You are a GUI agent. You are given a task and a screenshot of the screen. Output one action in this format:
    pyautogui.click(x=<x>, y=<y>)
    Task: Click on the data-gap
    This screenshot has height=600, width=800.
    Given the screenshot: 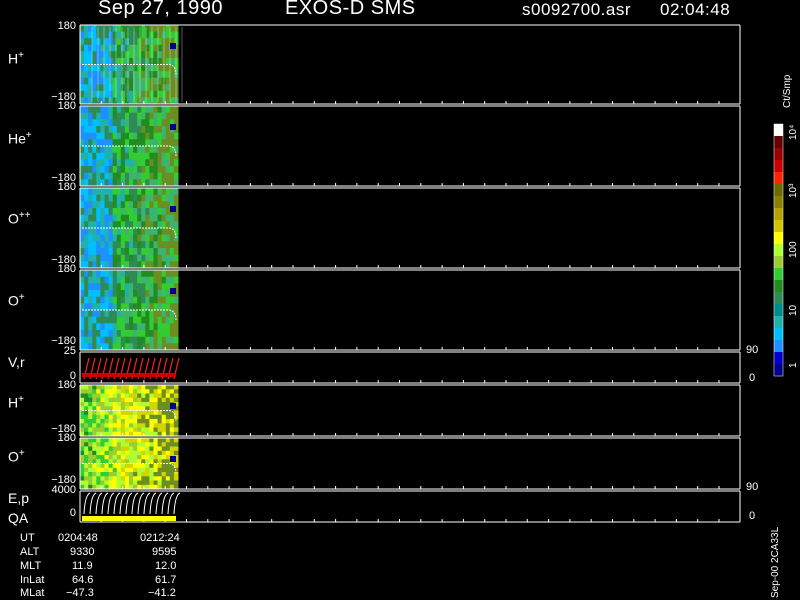 What is the action you would take?
    pyautogui.click(x=173, y=46)
    